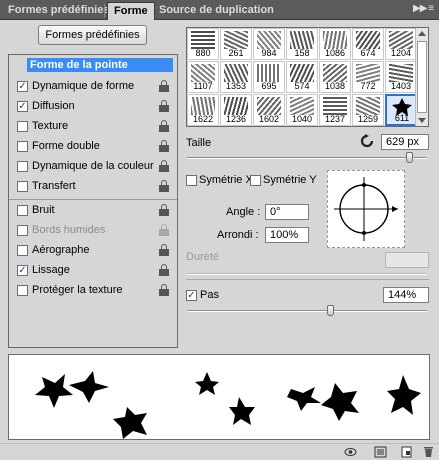 The width and height of the screenshot is (439, 460). I want to click on stroke-preview-canvas, so click(228, 405).